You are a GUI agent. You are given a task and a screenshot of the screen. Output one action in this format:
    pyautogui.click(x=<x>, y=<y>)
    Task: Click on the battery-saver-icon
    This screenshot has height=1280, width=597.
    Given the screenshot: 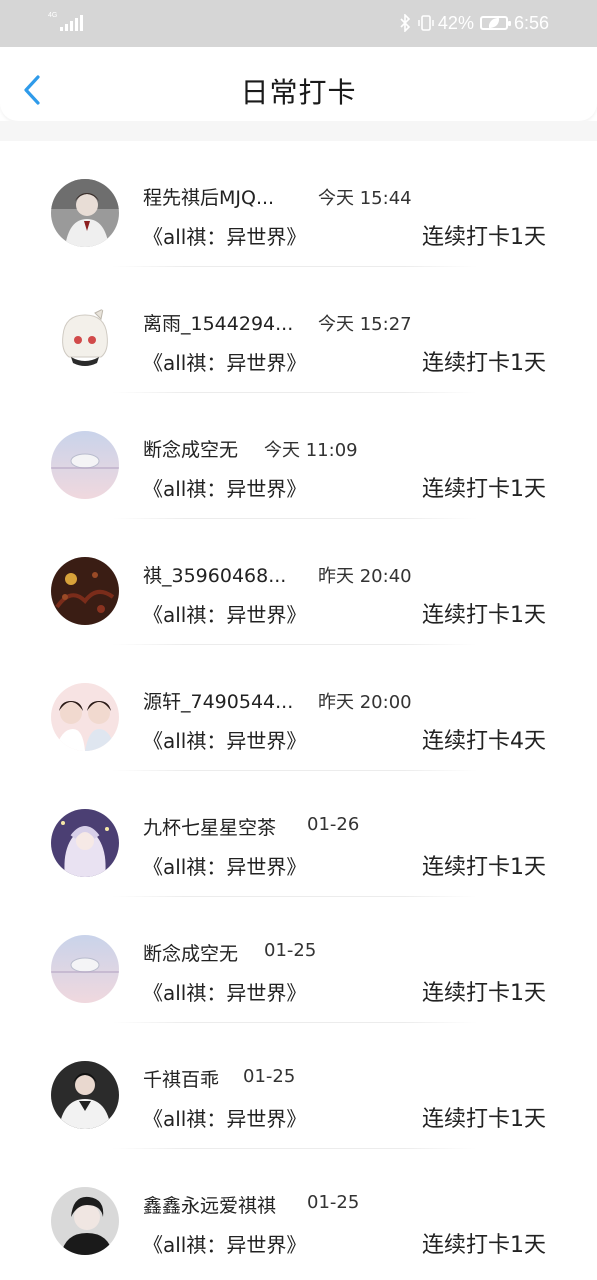 What is the action you would take?
    pyautogui.click(x=495, y=23)
    